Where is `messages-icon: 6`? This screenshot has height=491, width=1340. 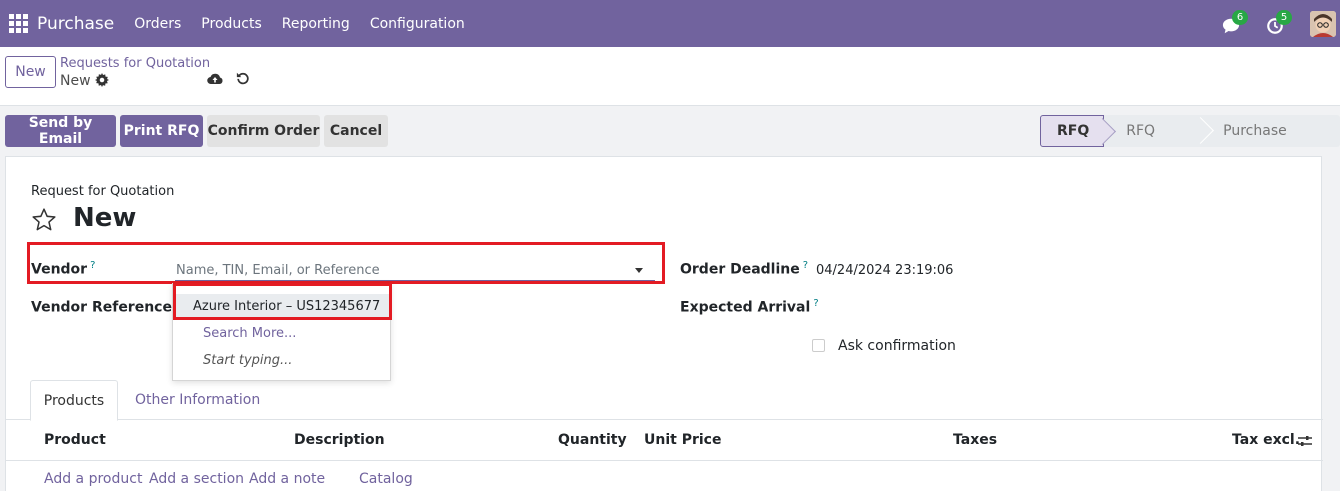 messages-icon: 6 is located at coordinates (1235, 22).